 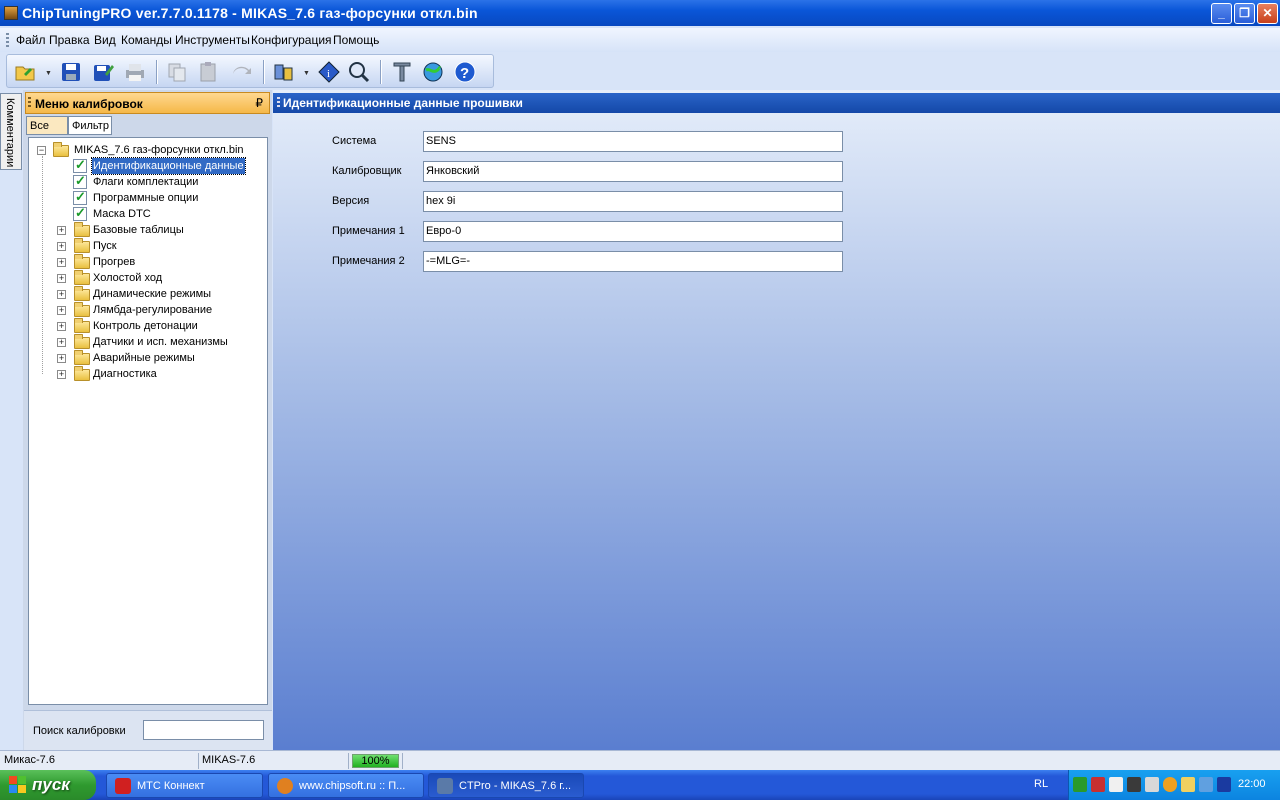 I want to click on calibration-search-label: Поиск калибровки, so click(x=79, y=731).